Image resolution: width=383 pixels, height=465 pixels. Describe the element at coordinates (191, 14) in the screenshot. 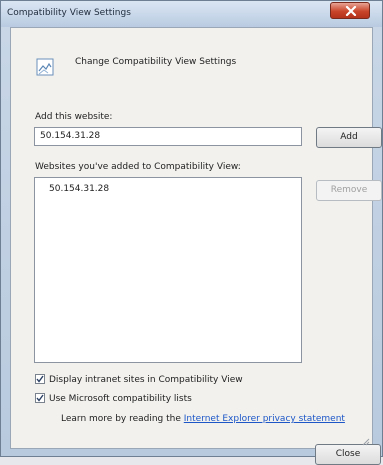

I see `title-bar: Compatibility View Settings` at that location.